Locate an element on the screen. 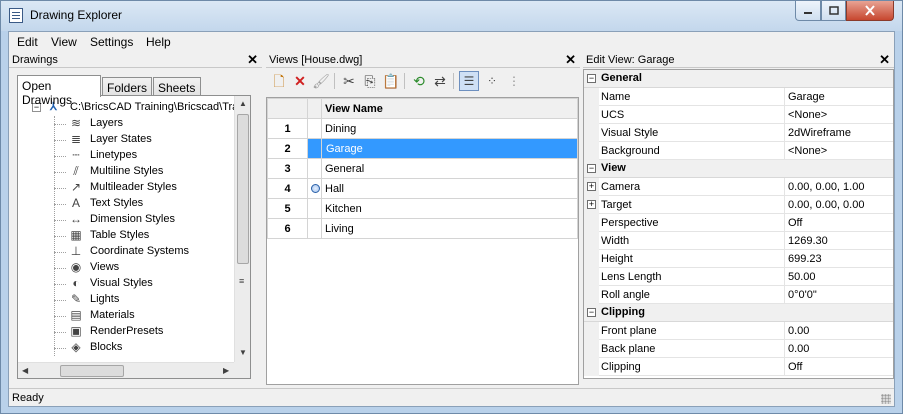 The width and height of the screenshot is (903, 414). tab-open-drawings: Open Drawings is located at coordinates (59, 91).